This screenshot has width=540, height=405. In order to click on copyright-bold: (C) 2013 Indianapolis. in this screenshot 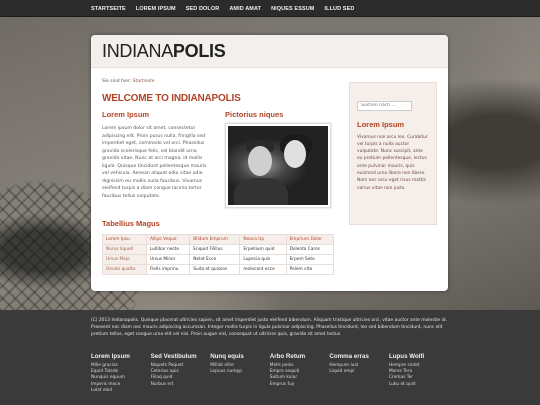, I will do `click(115, 320)`.